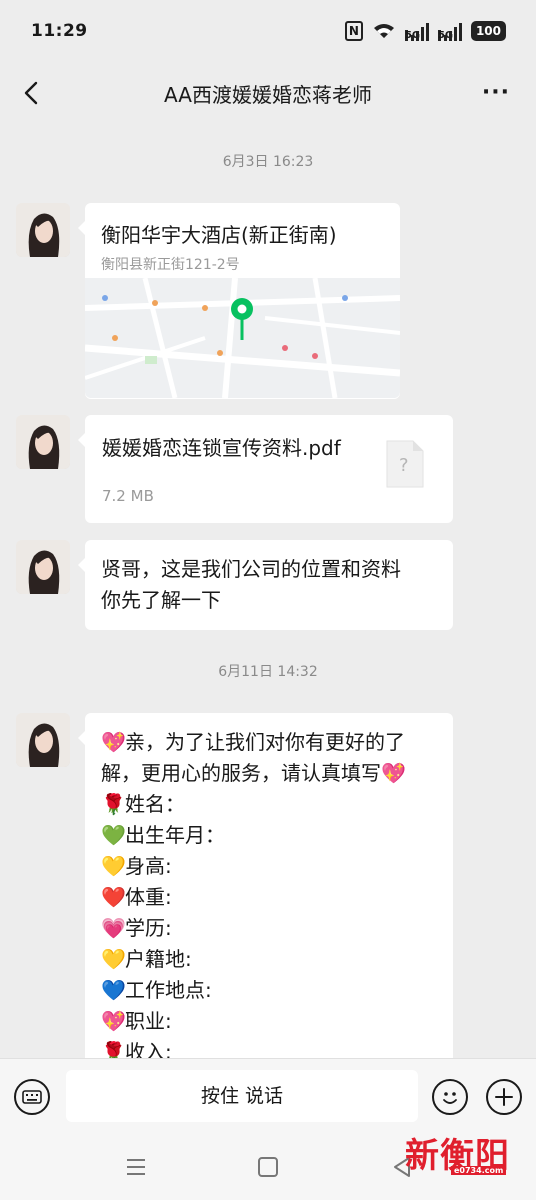 The image size is (536, 1200). What do you see at coordinates (59, 31) in the screenshot?
I see `status-time: 11:29` at bounding box center [59, 31].